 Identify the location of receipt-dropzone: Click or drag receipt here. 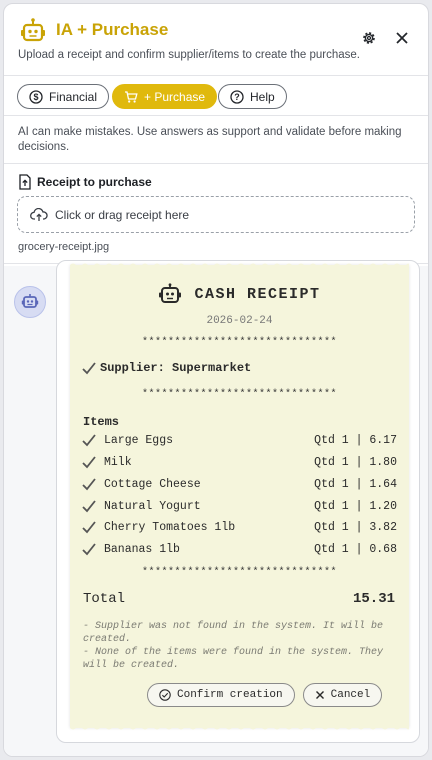
(216, 214).